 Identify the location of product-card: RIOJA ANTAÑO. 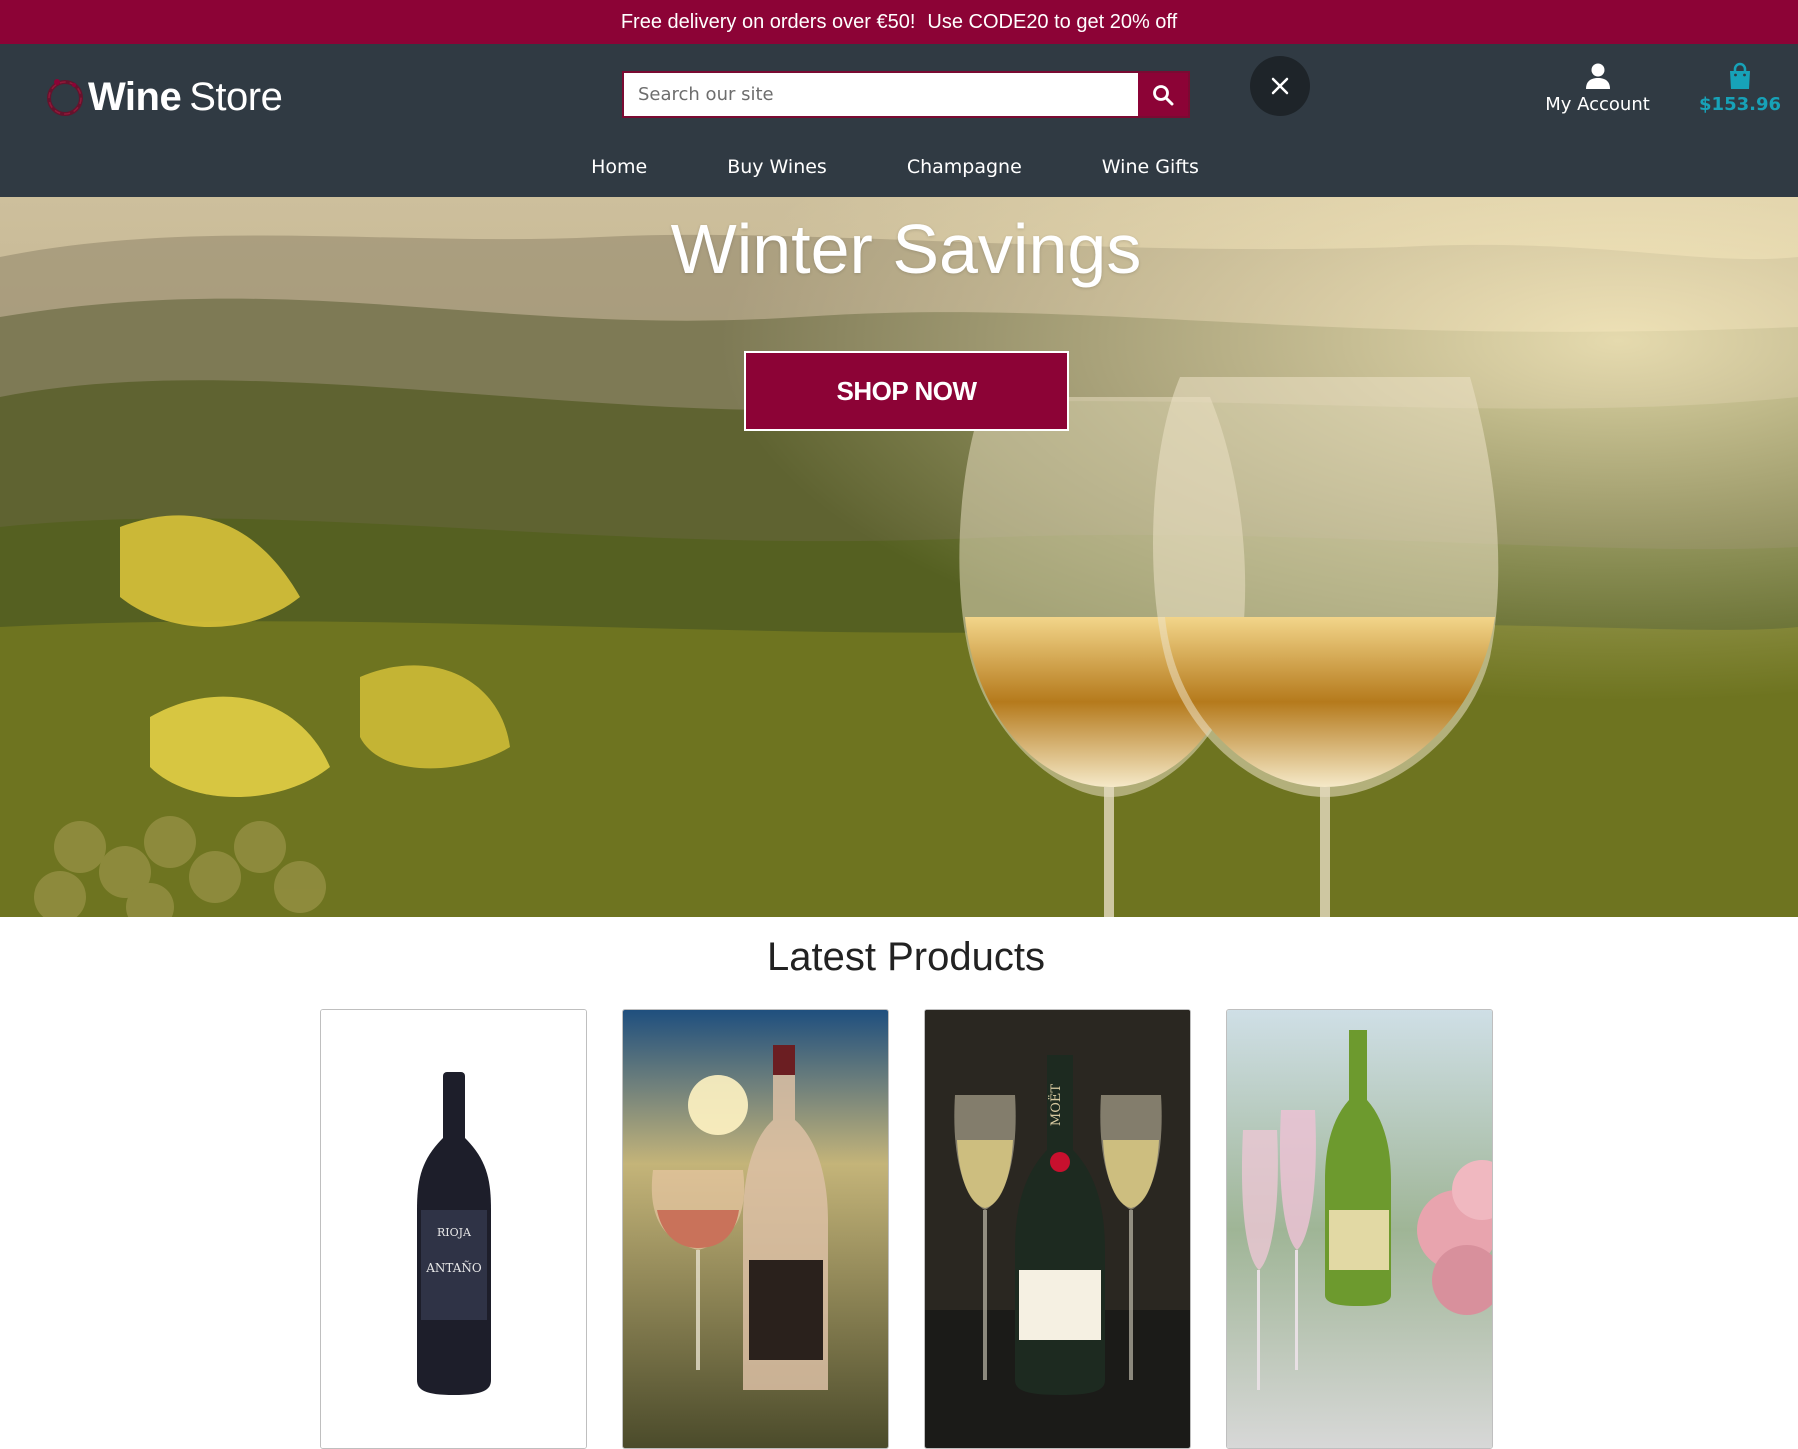
(453, 1229).